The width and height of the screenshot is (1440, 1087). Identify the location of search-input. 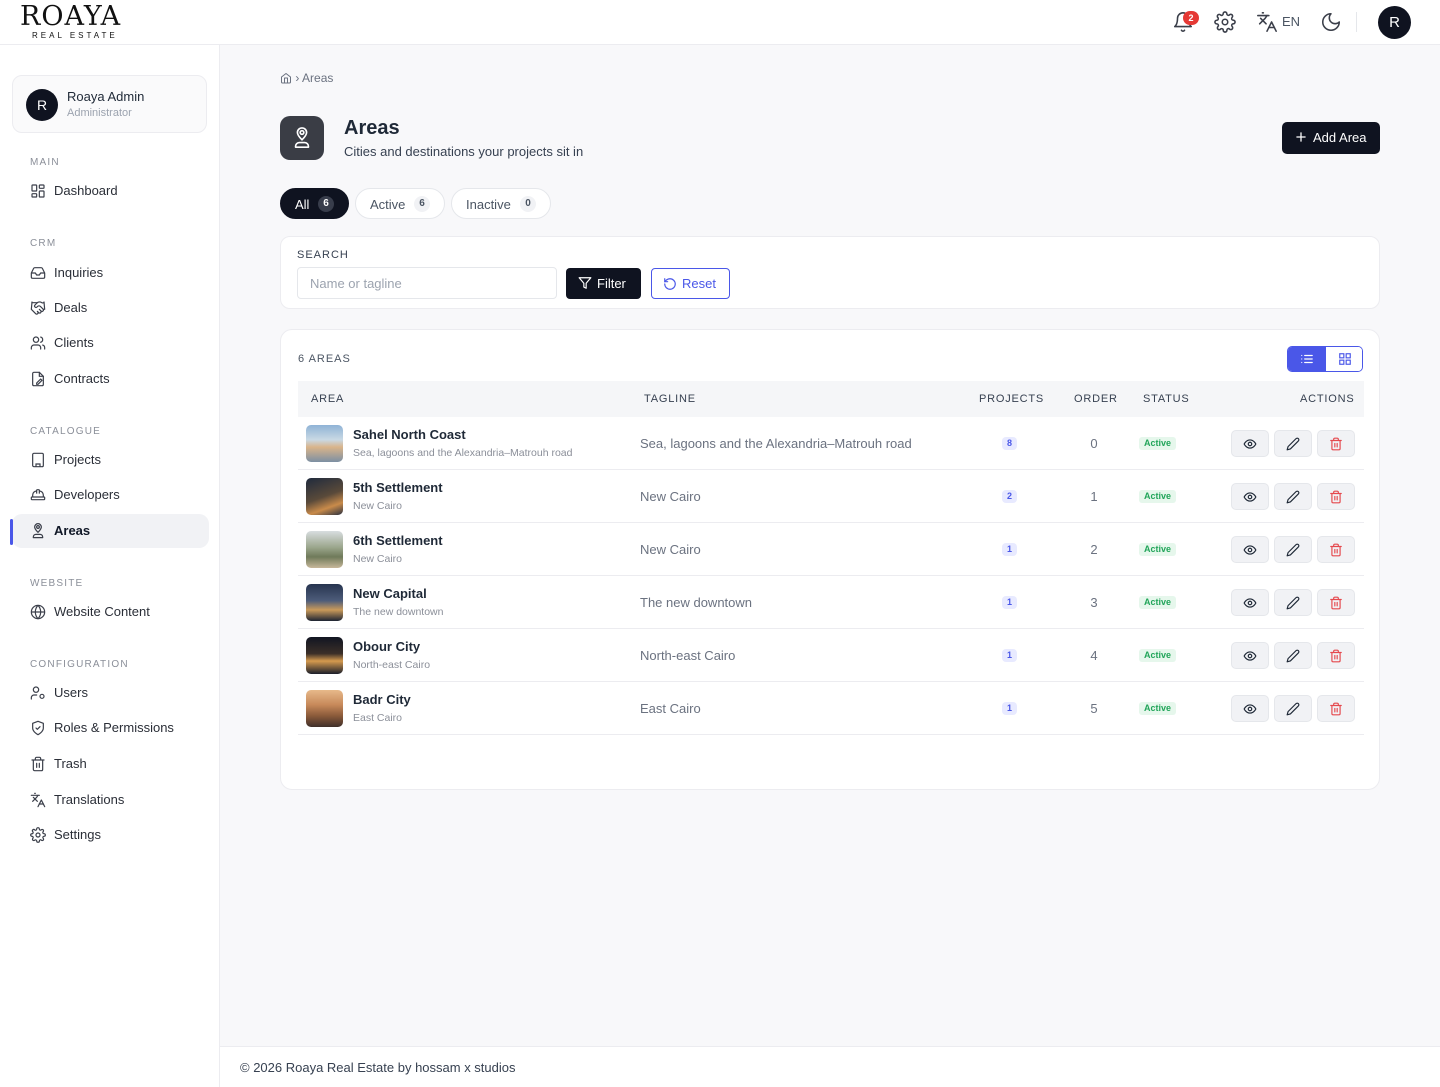
(427, 283).